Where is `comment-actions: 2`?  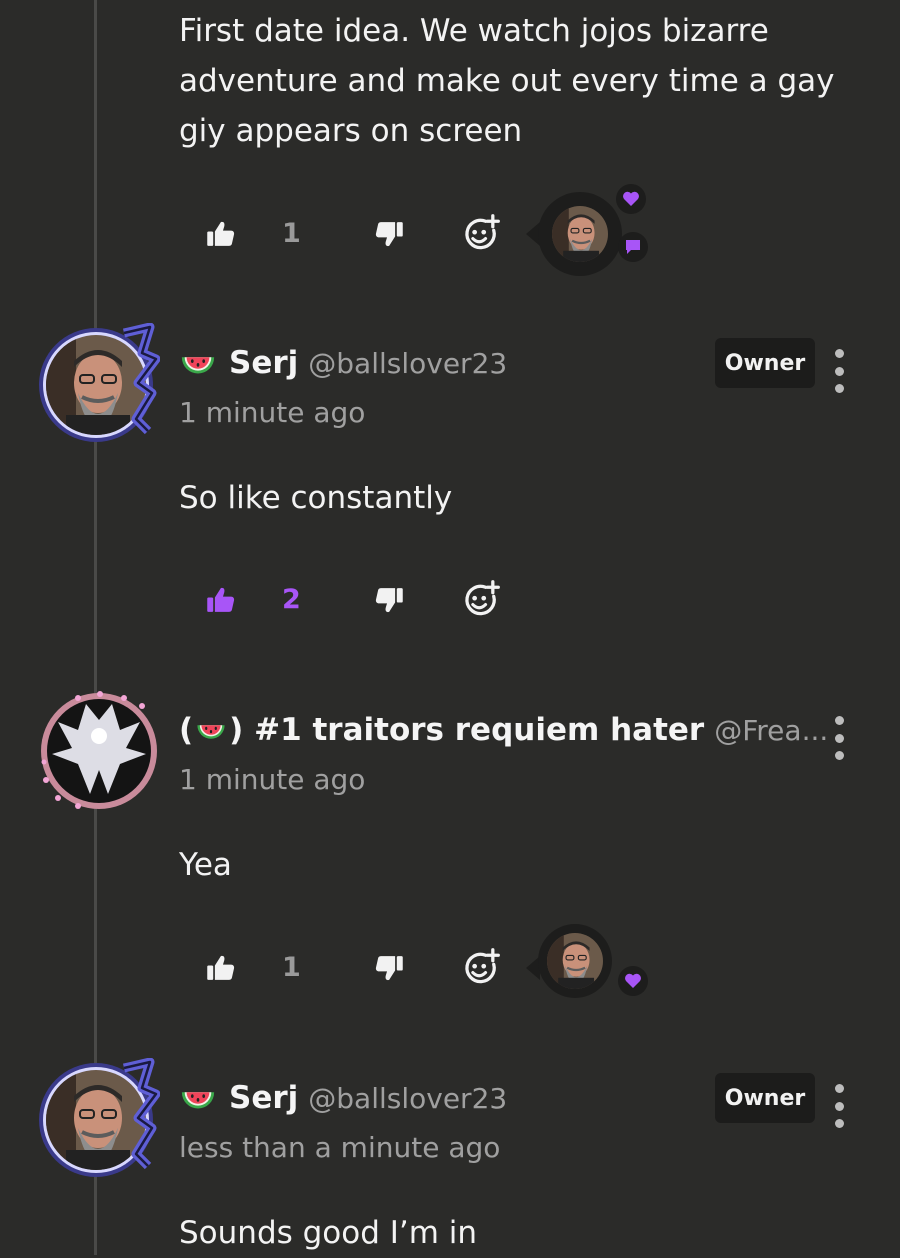
comment-actions: 2 is located at coordinates (480, 600).